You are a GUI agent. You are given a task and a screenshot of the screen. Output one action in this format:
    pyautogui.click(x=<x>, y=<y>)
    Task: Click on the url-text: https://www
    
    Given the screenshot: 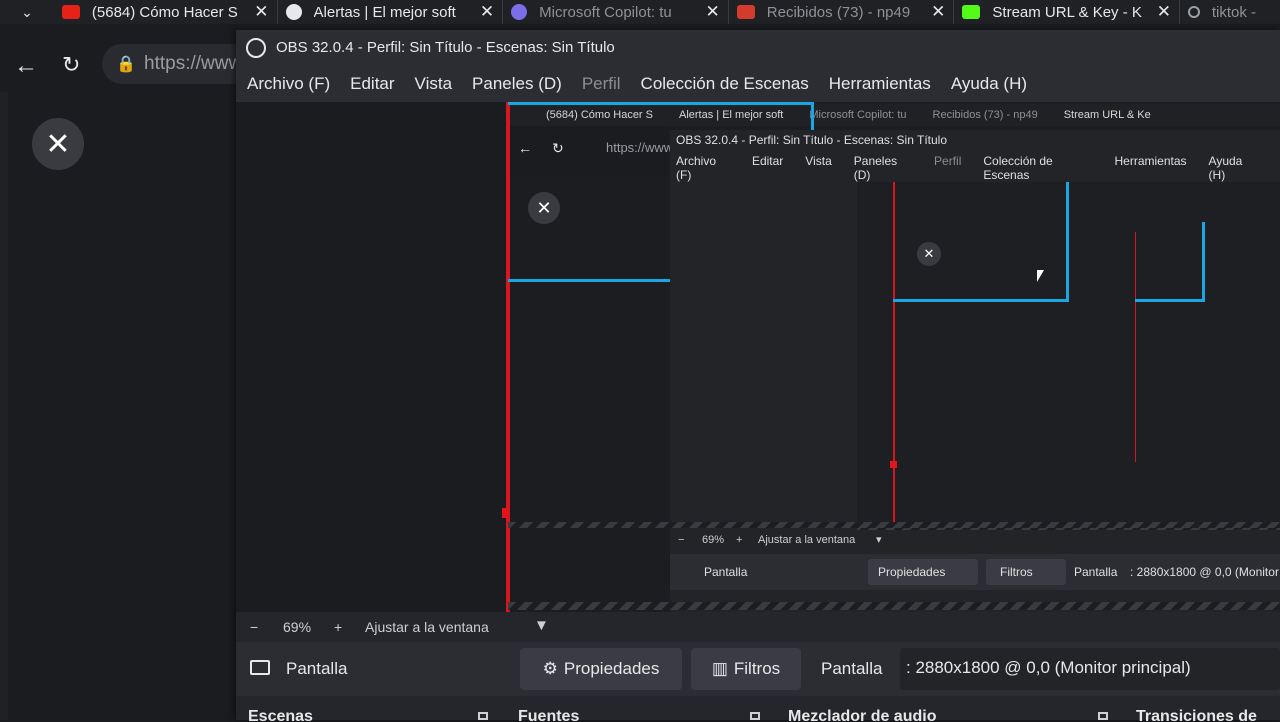 What is the action you would take?
    pyautogui.click(x=193, y=63)
    